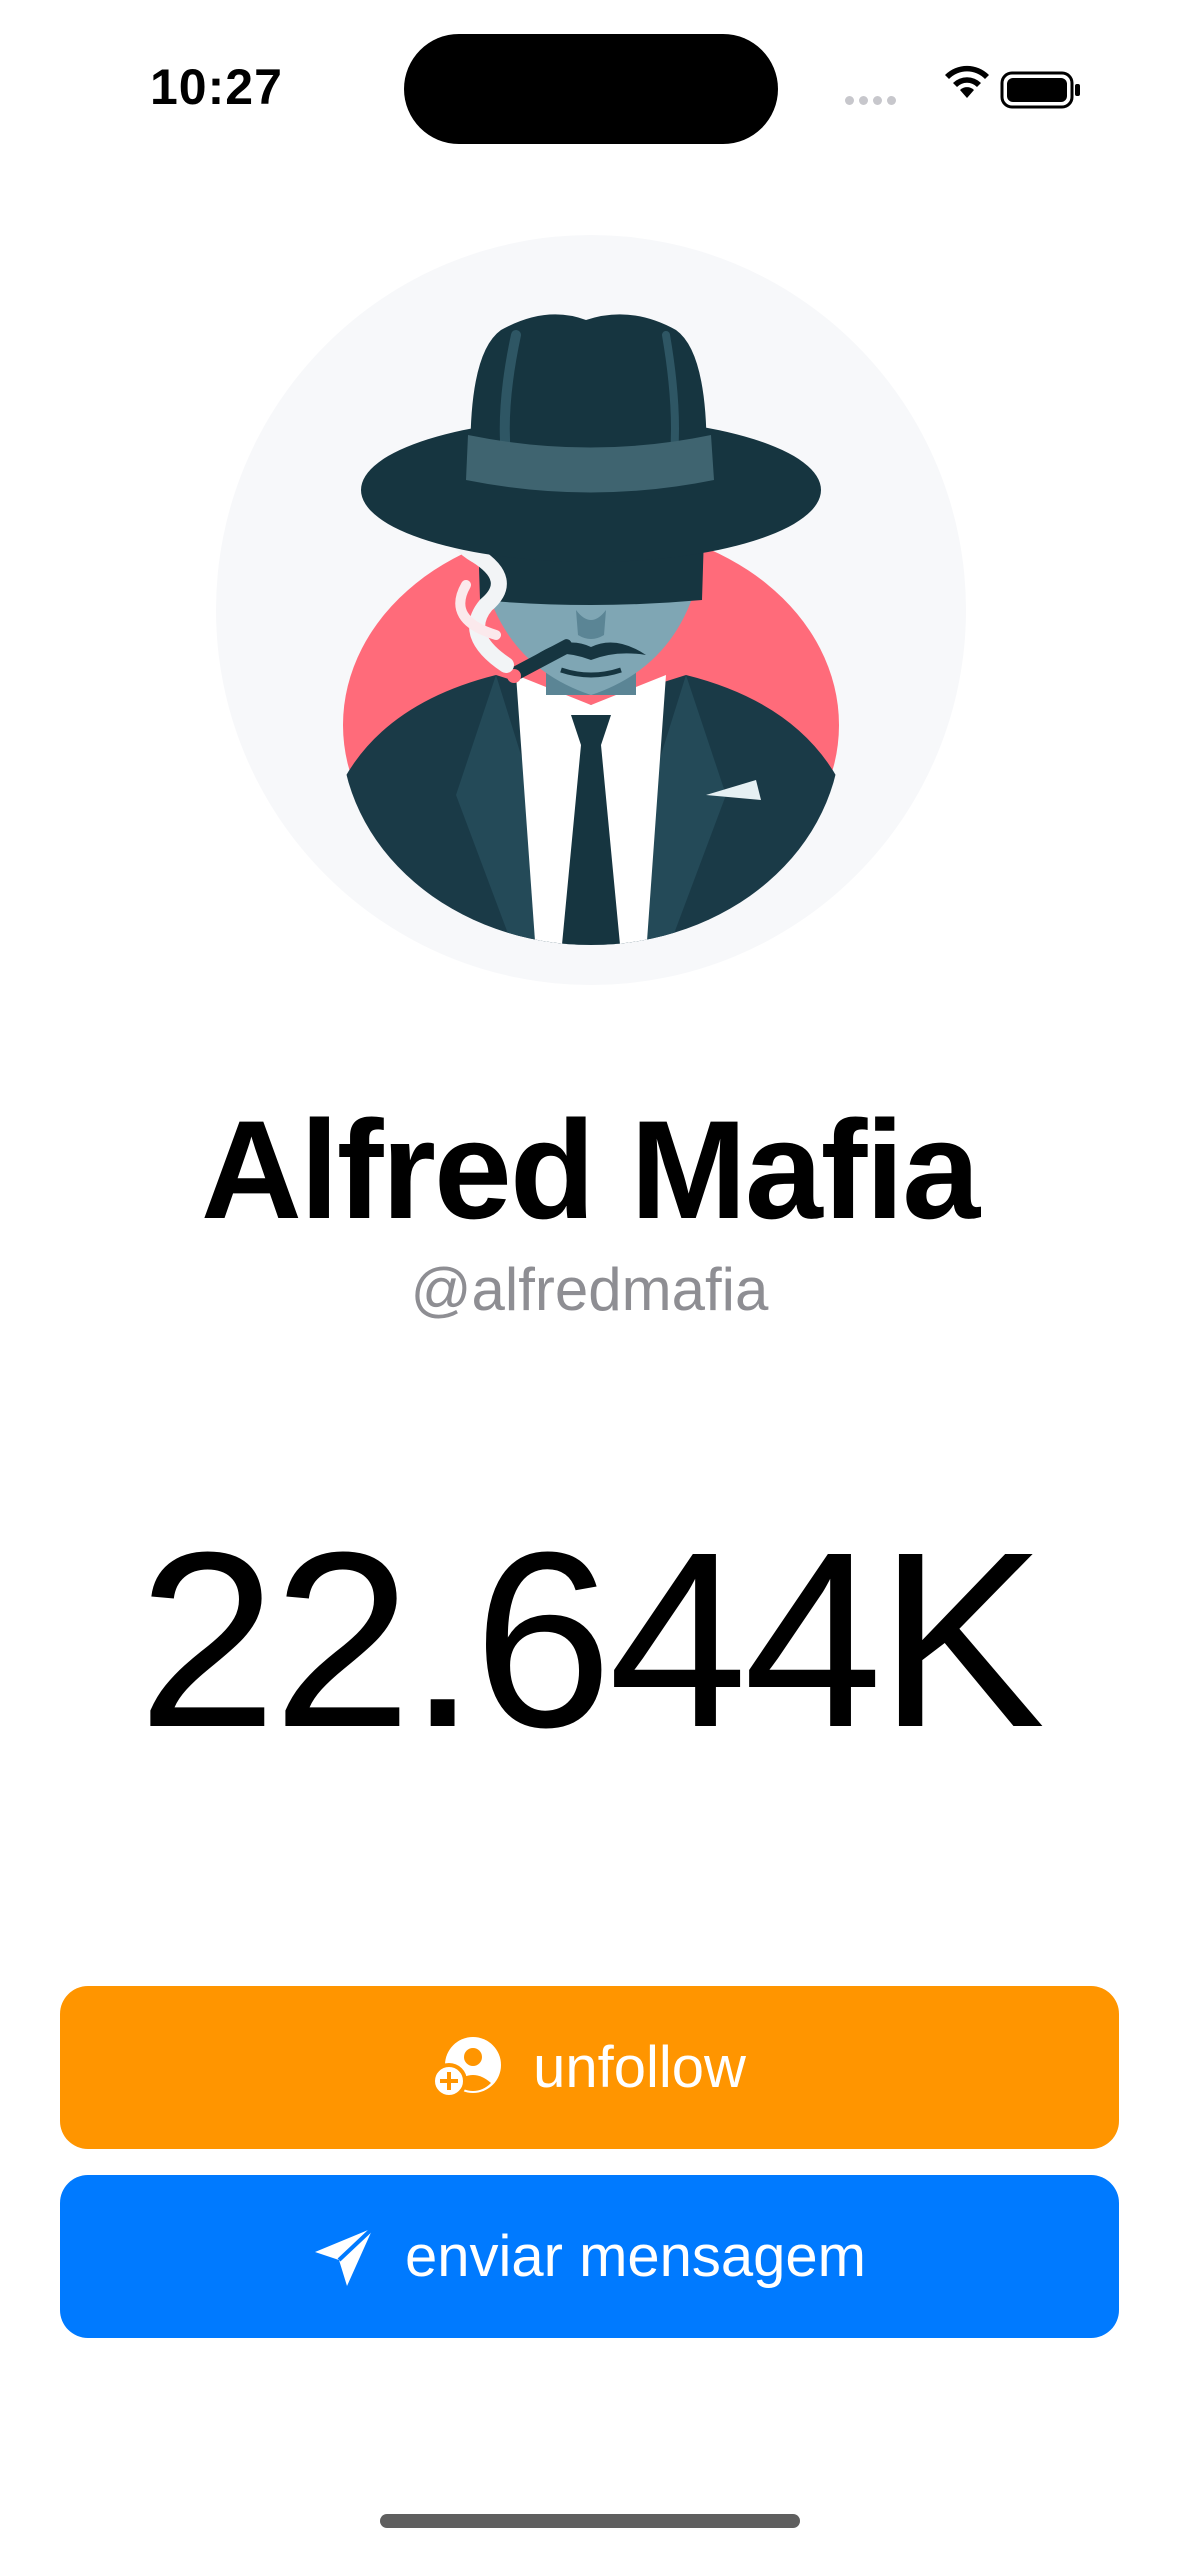 The width and height of the screenshot is (1179, 2556). I want to click on profile-handle: @alfredmafia, so click(589, 1289).